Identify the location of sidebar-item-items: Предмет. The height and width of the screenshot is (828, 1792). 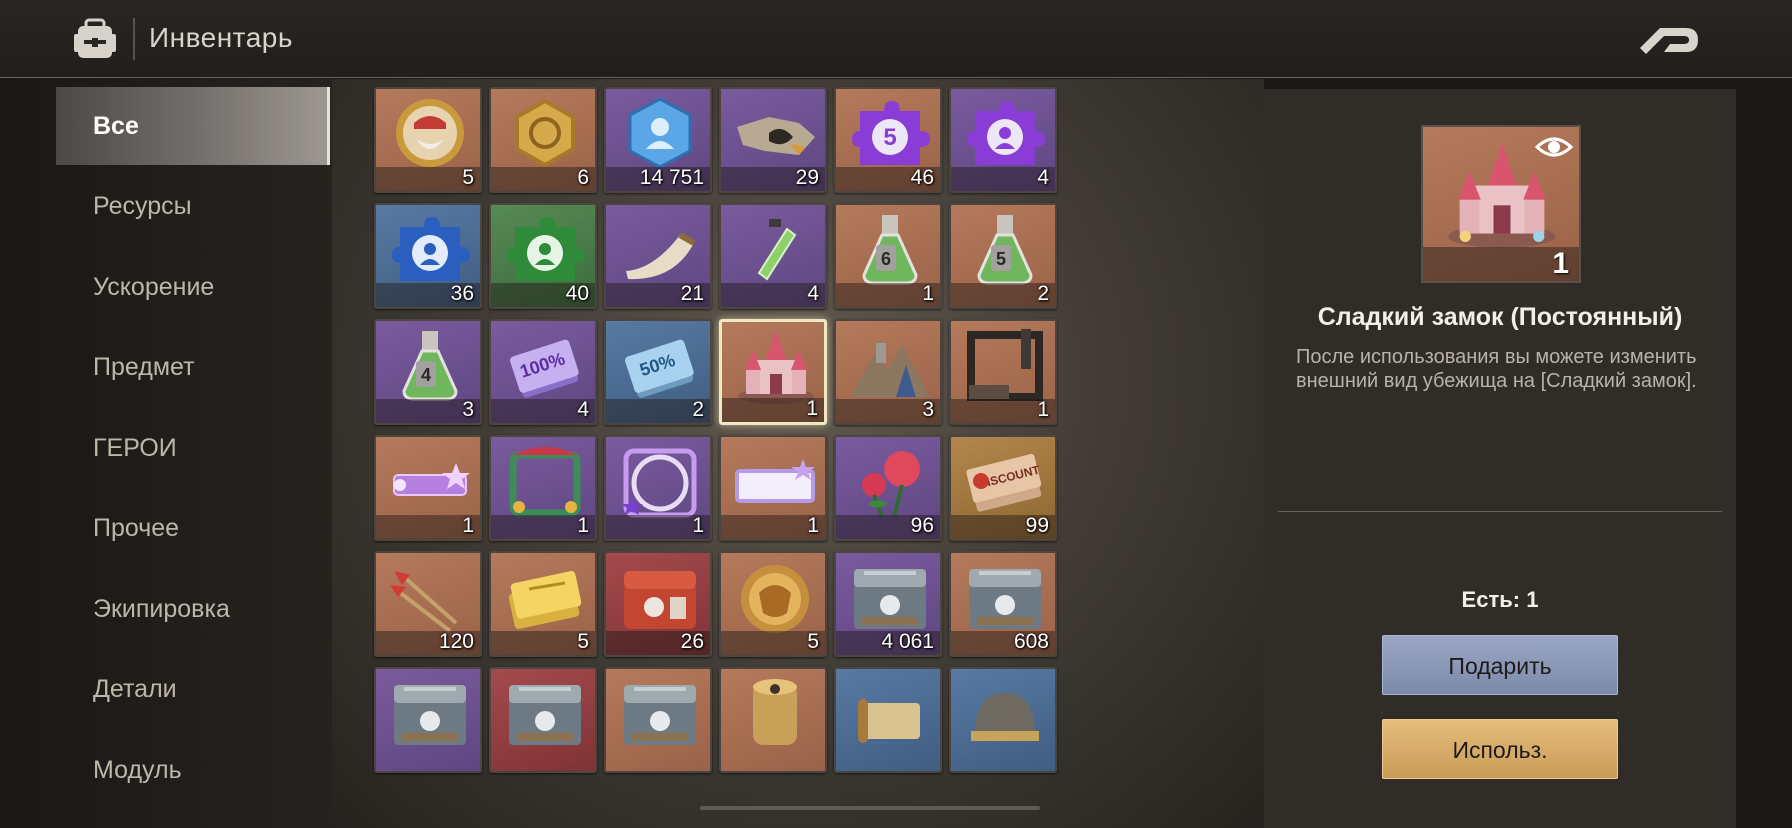
(193, 367).